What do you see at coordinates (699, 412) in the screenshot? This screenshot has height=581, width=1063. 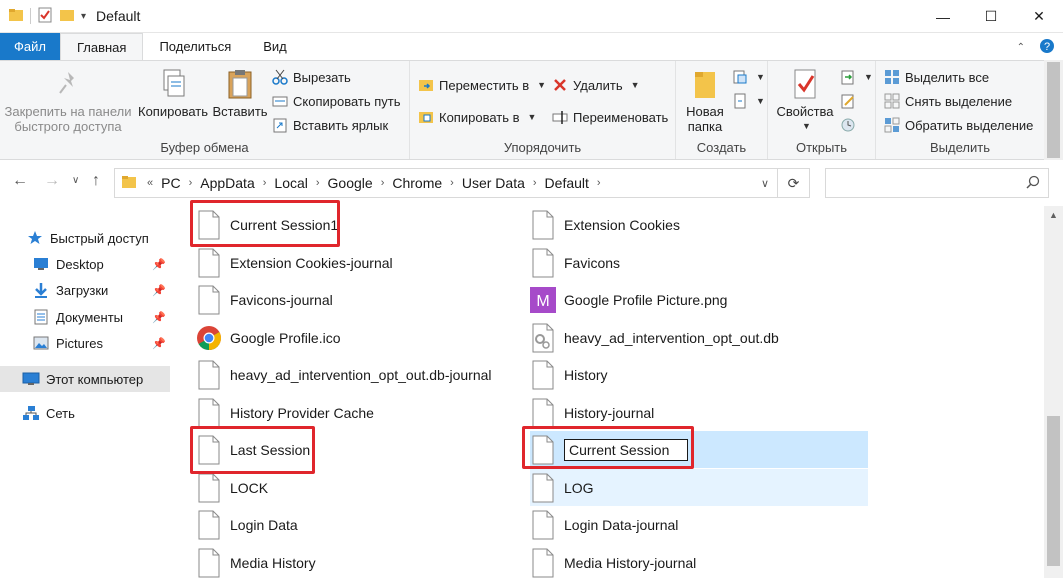 I see `file-history-journal: History-journal` at bounding box center [699, 412].